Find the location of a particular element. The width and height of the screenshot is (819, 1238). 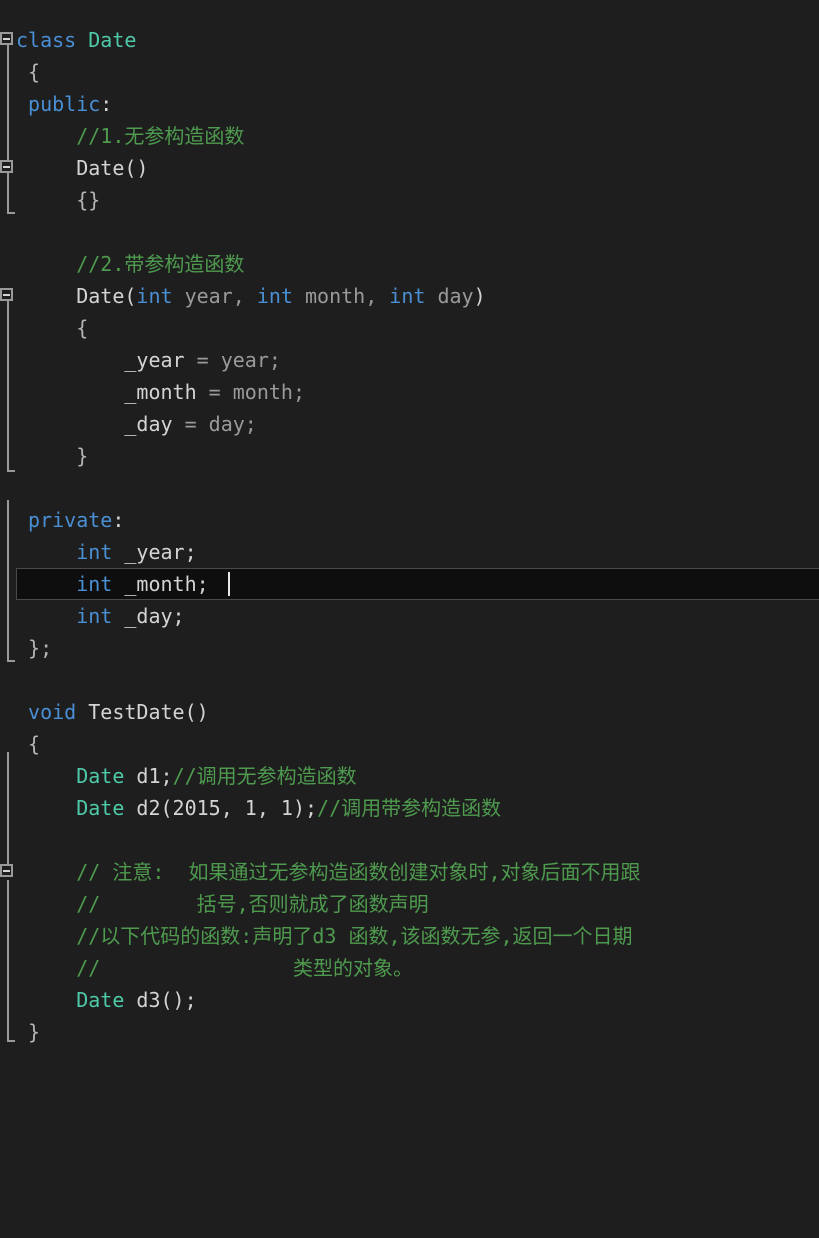

code-token: //调用带参构造函数 is located at coordinates (409, 808).